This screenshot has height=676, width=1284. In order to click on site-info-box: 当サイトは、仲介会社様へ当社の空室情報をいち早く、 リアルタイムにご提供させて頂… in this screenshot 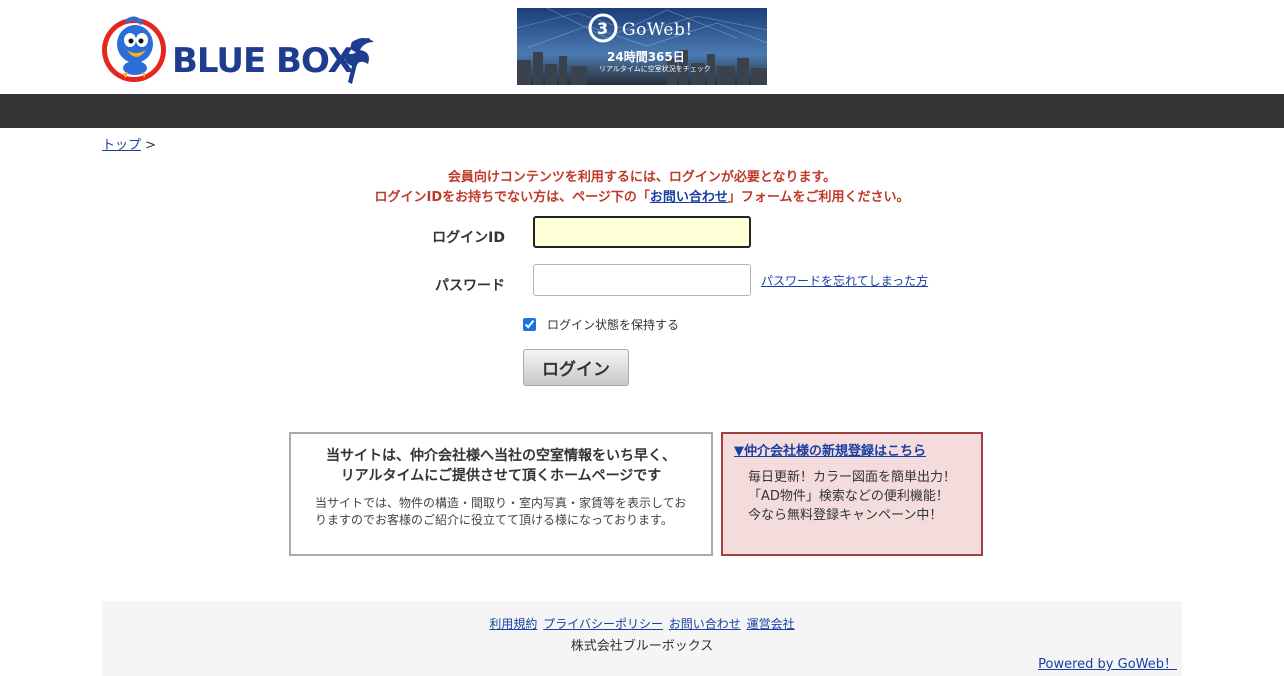, I will do `click(501, 494)`.